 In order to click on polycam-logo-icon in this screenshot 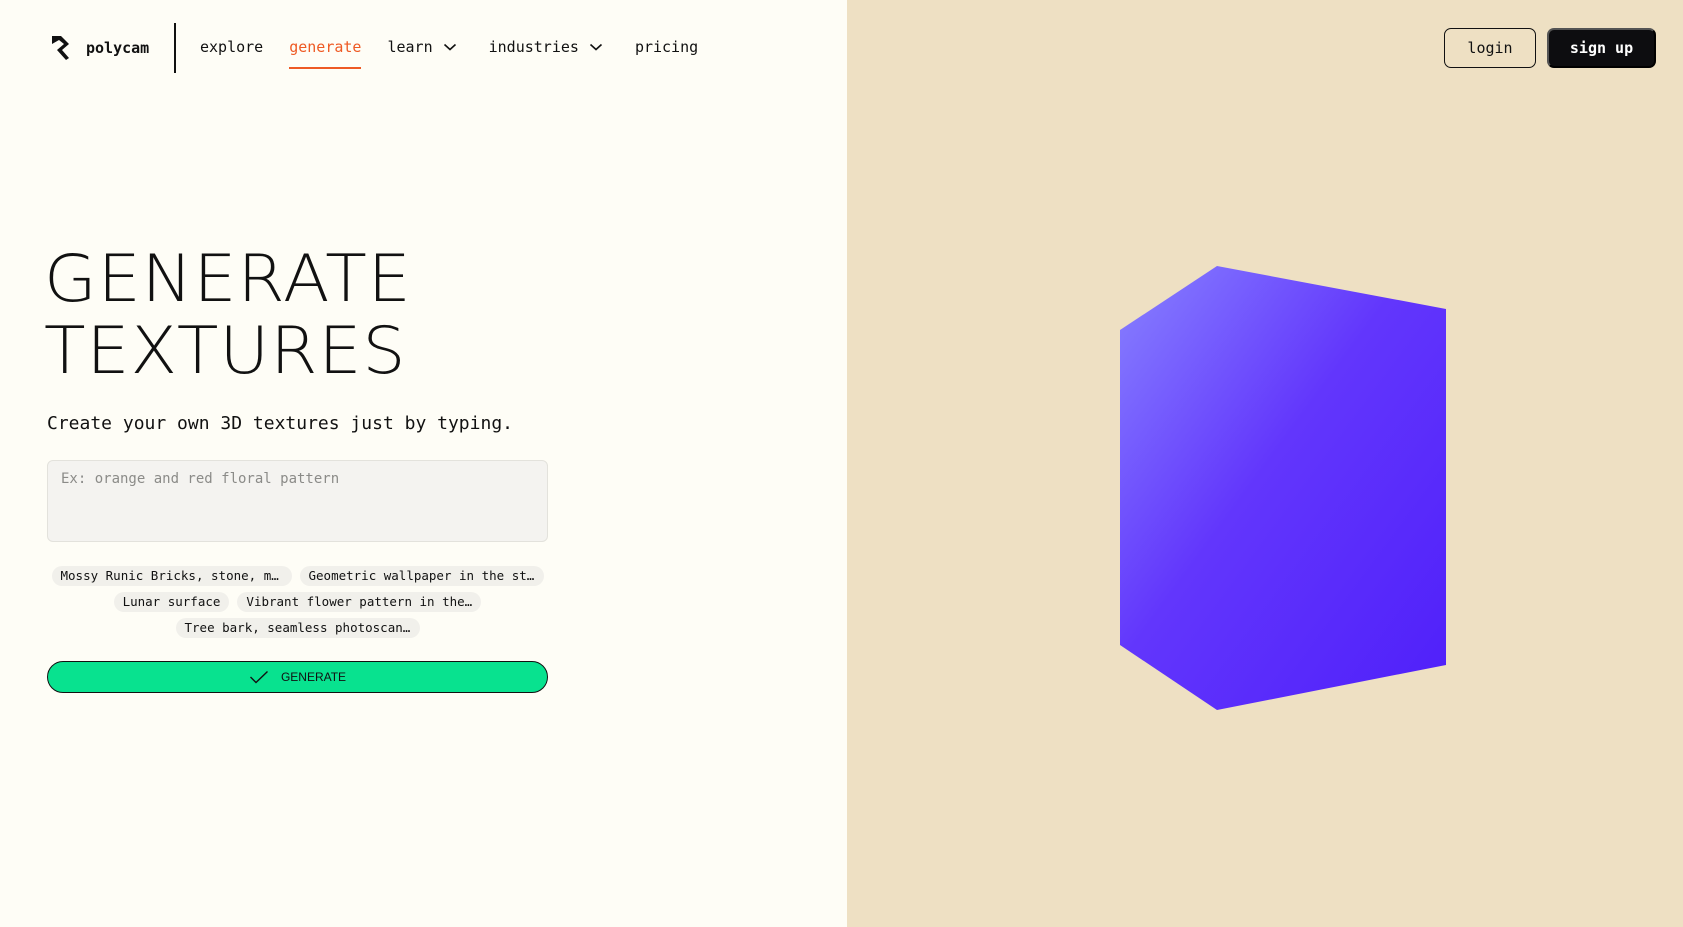, I will do `click(60, 48)`.